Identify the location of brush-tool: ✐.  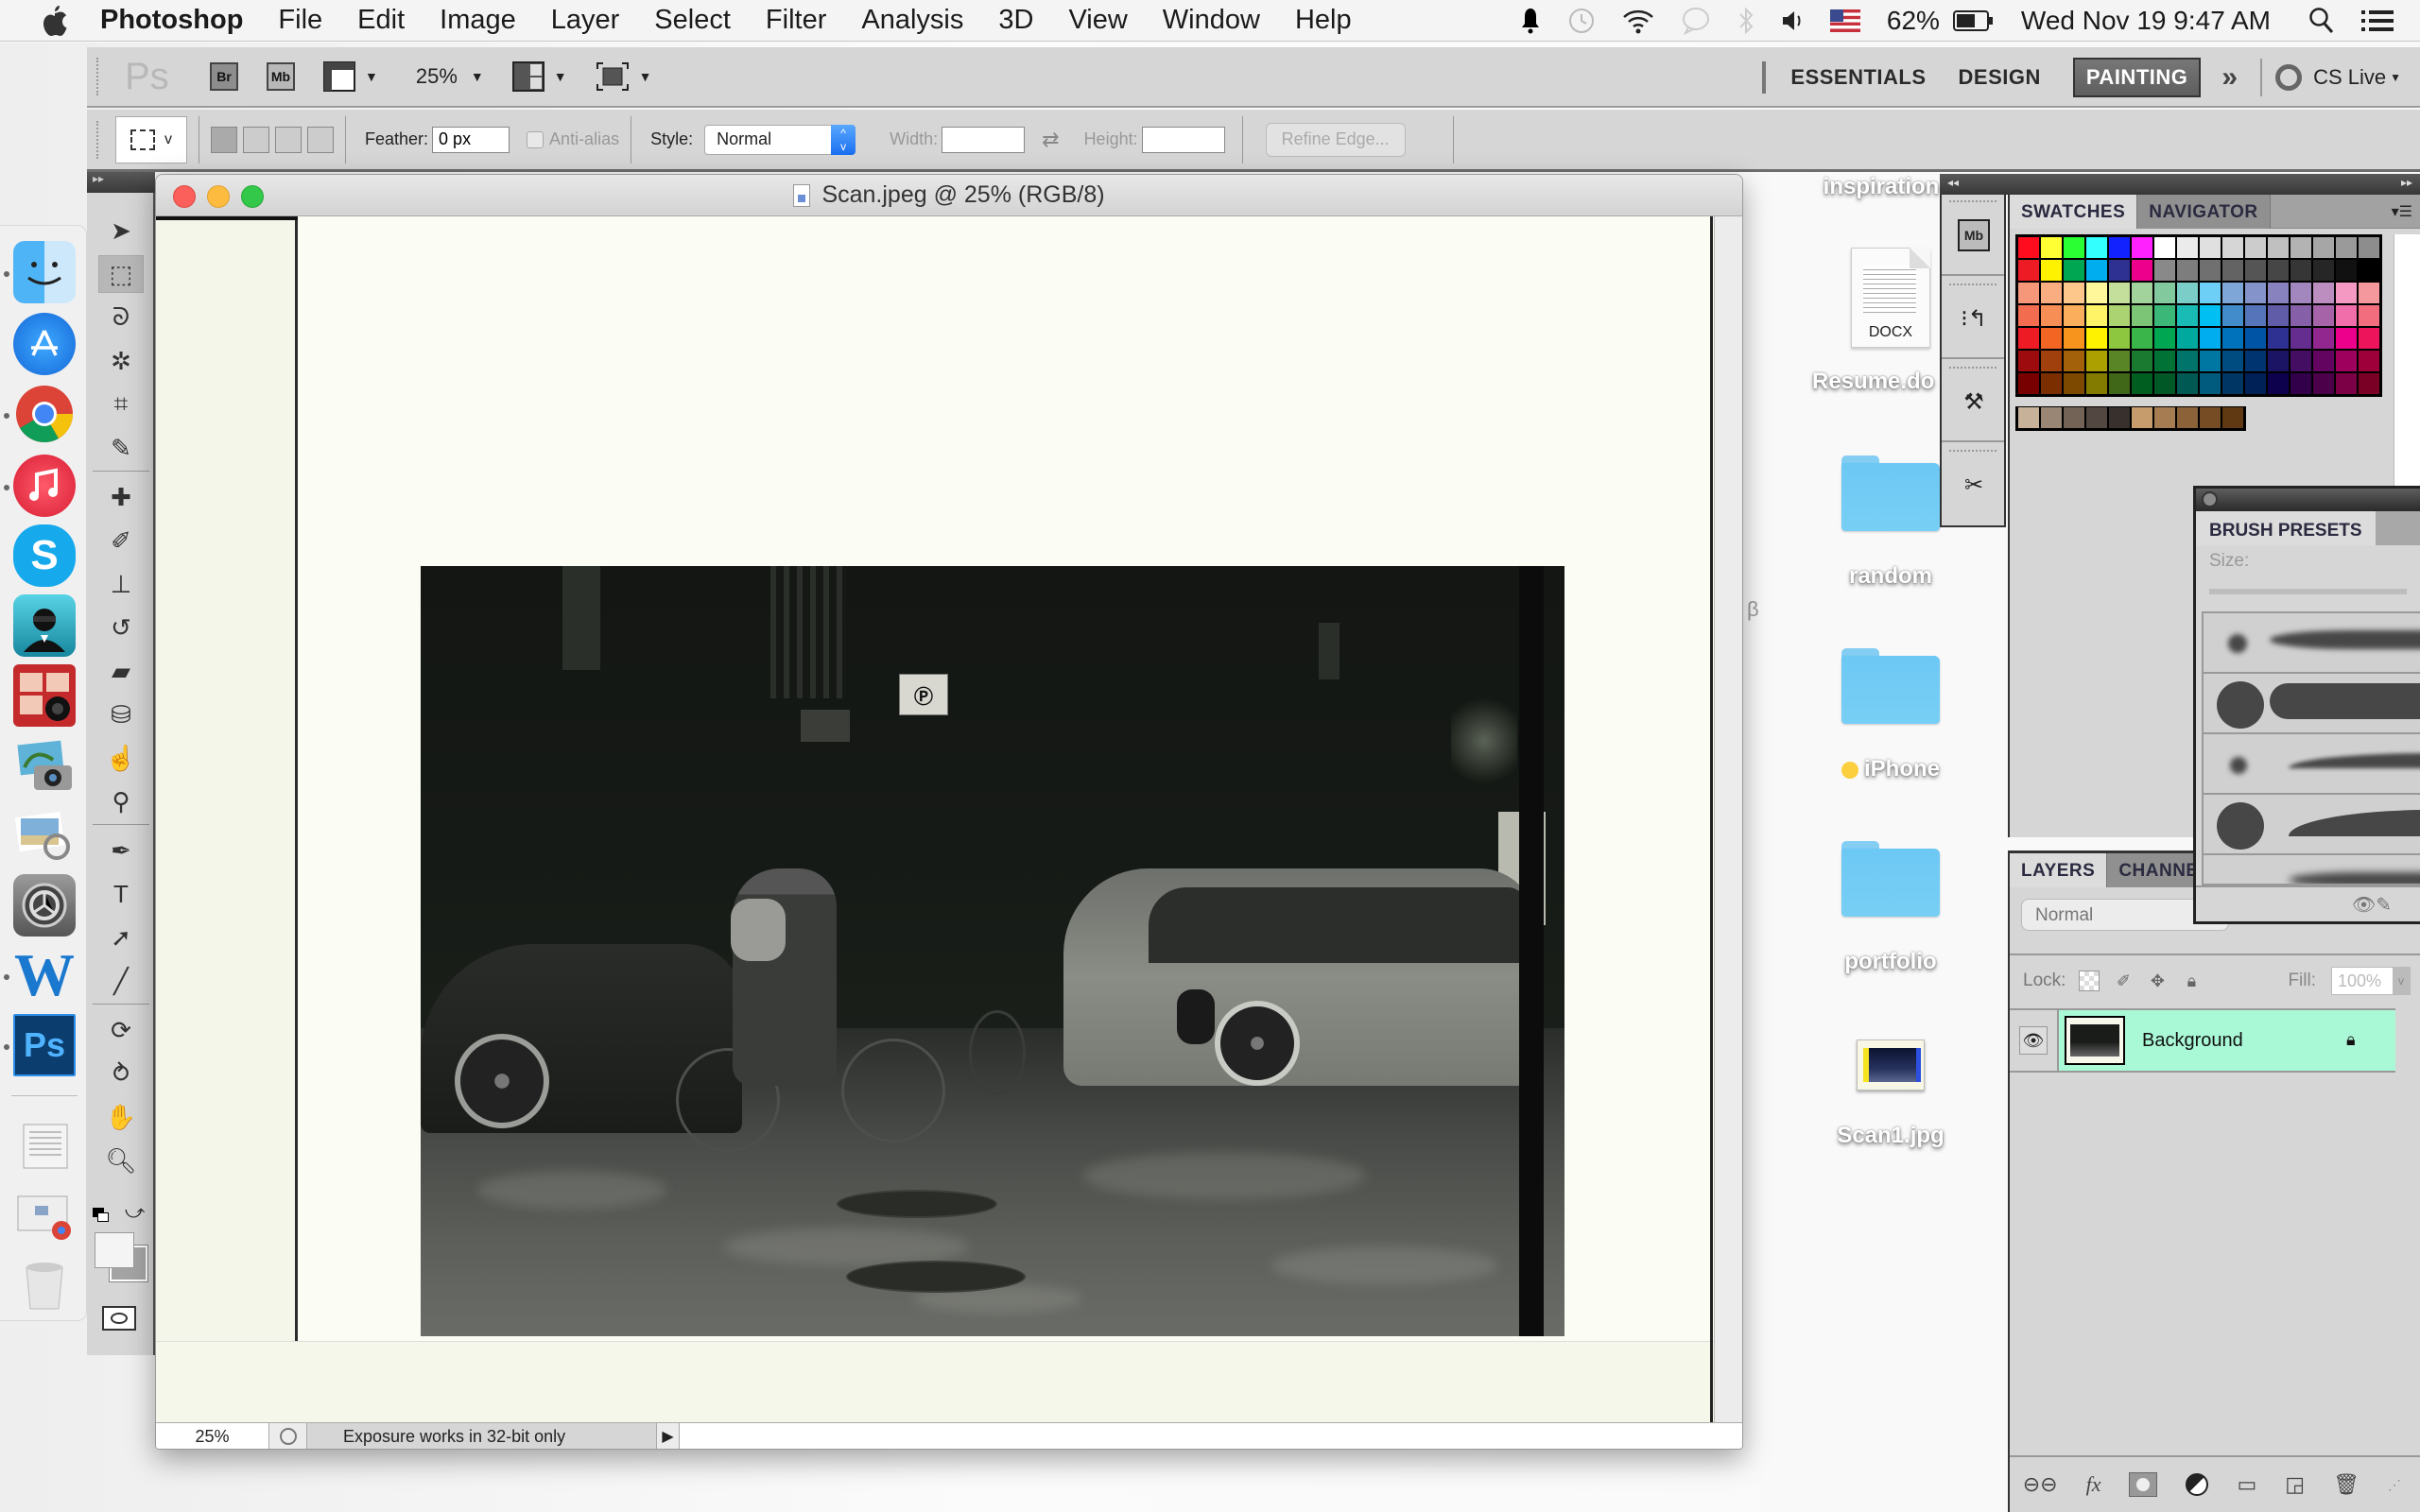
(121, 540).